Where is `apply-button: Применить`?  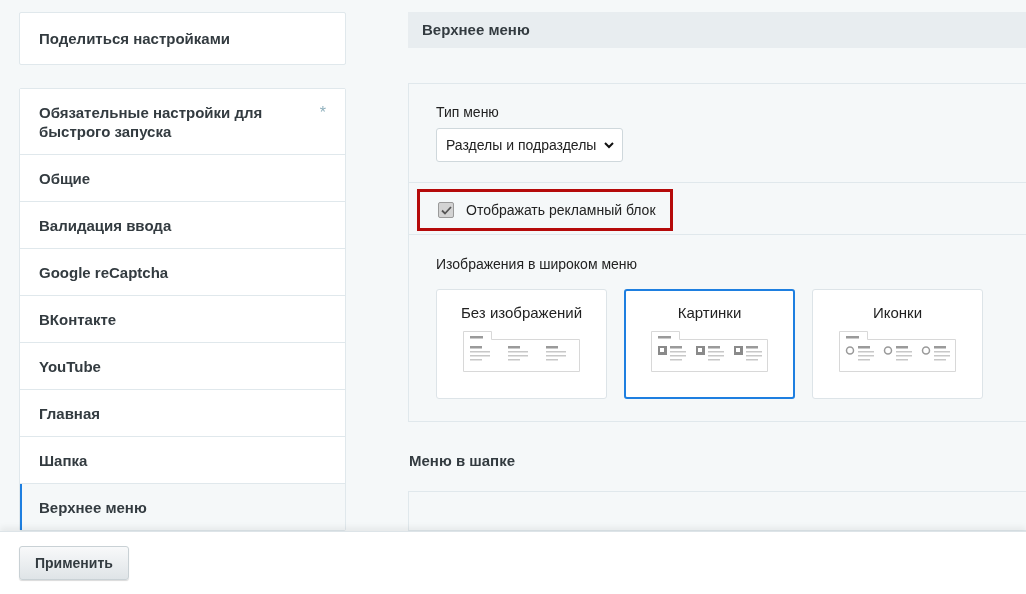
apply-button: Применить is located at coordinates (74, 563).